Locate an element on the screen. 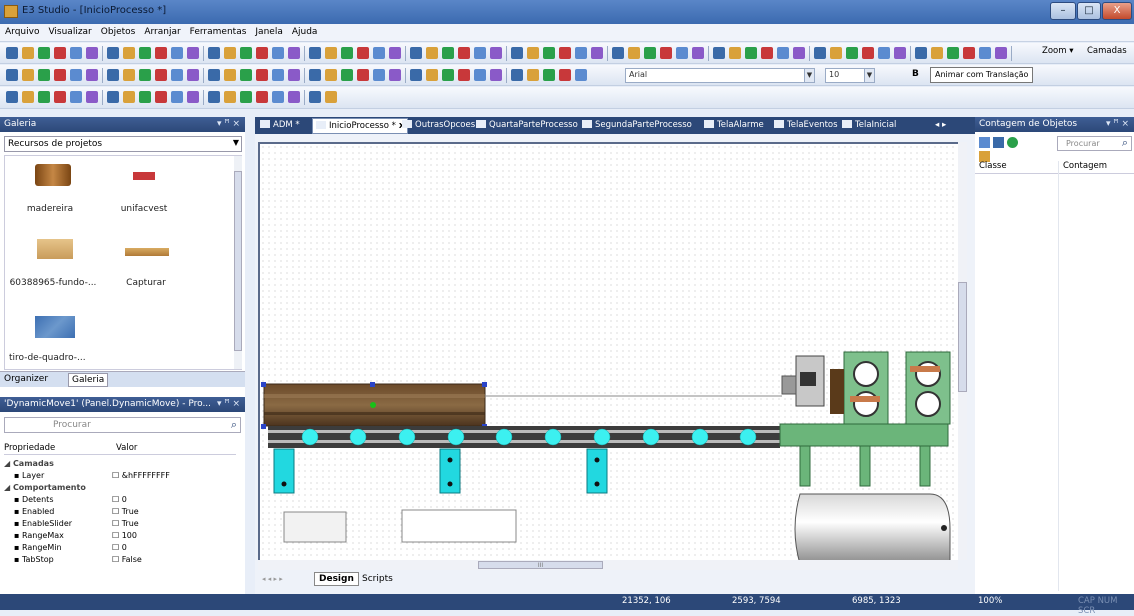 The height and width of the screenshot is (616, 1134). tab-design: Design is located at coordinates (336, 579).